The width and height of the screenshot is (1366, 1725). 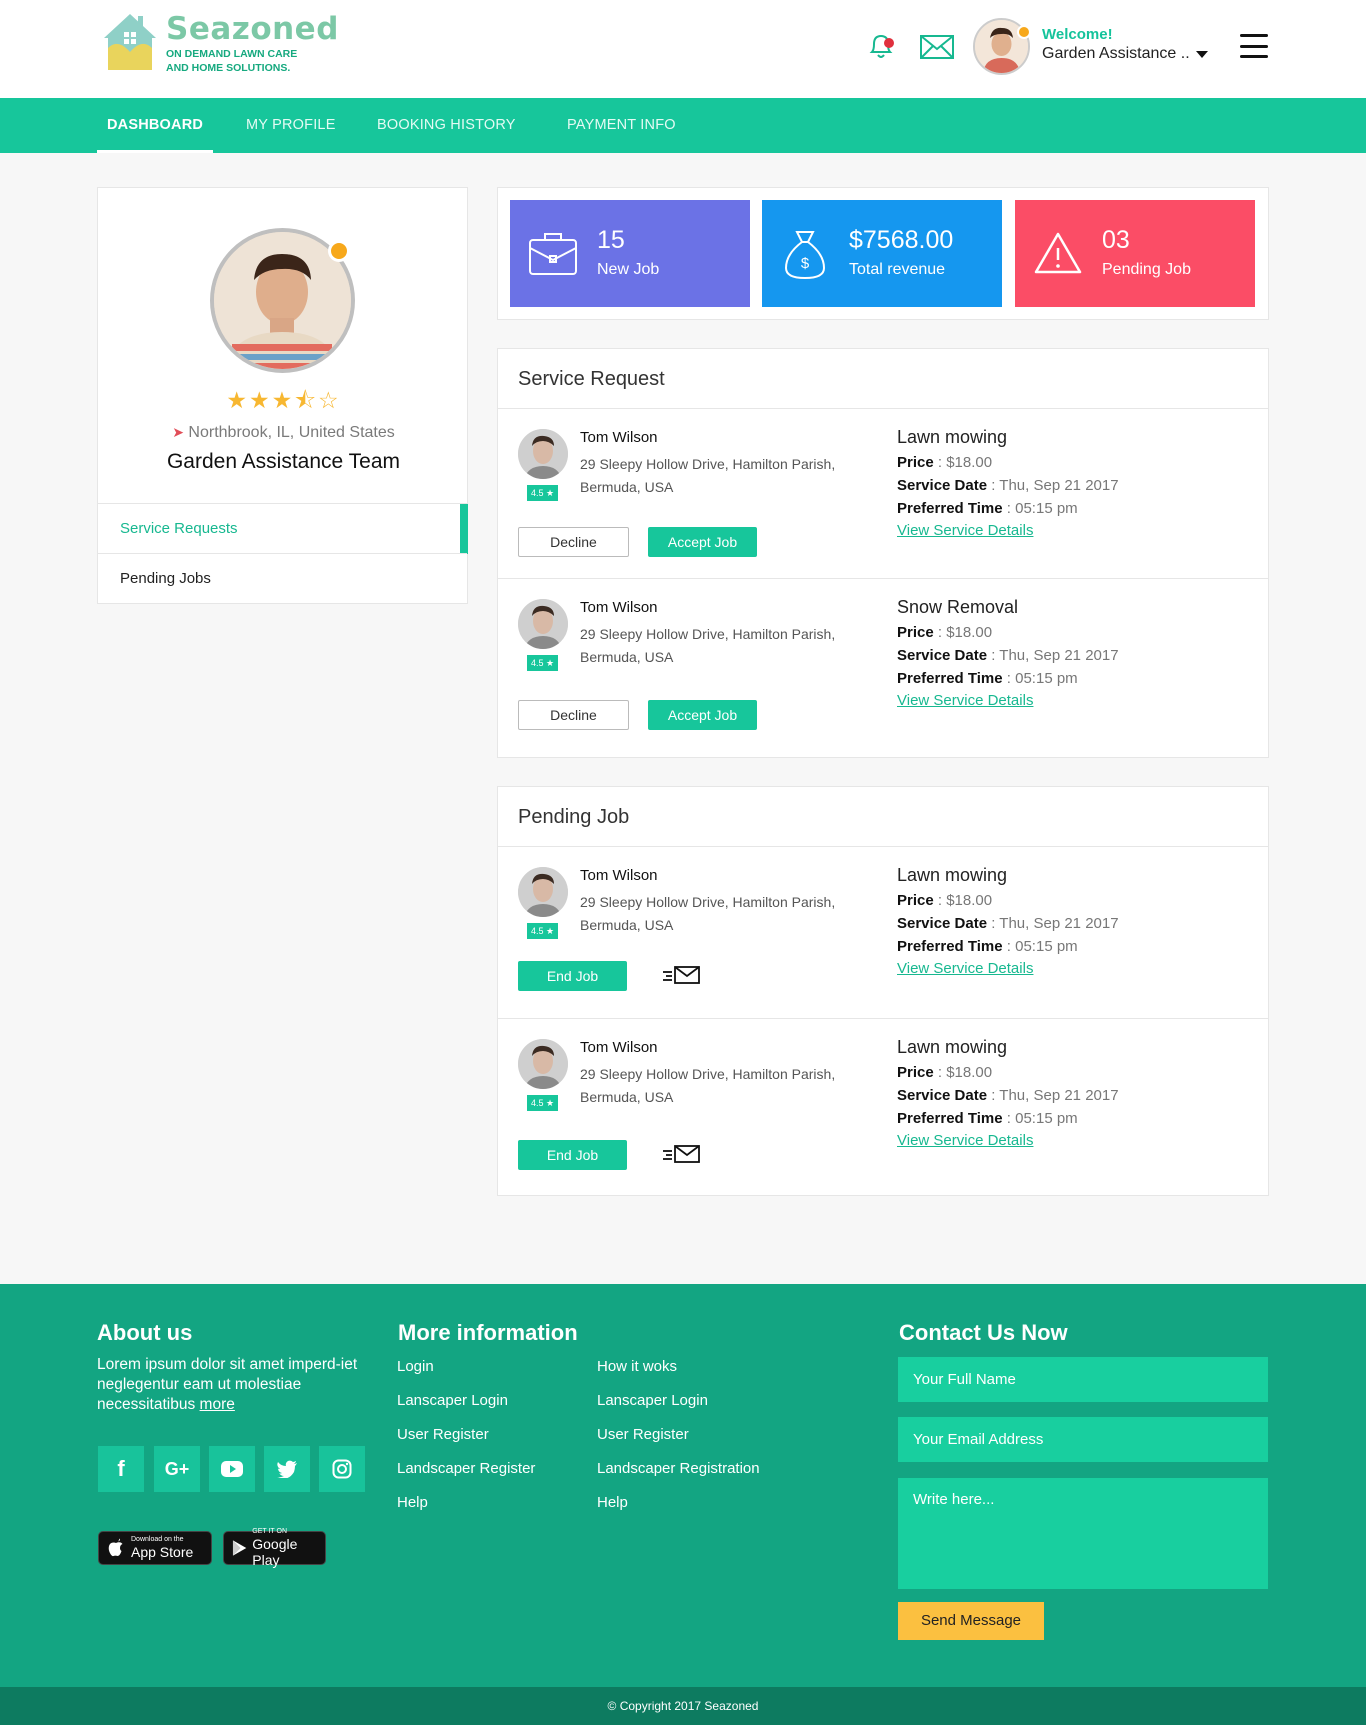 What do you see at coordinates (291, 125) in the screenshot?
I see `tab-my-profile: MY PROFILE` at bounding box center [291, 125].